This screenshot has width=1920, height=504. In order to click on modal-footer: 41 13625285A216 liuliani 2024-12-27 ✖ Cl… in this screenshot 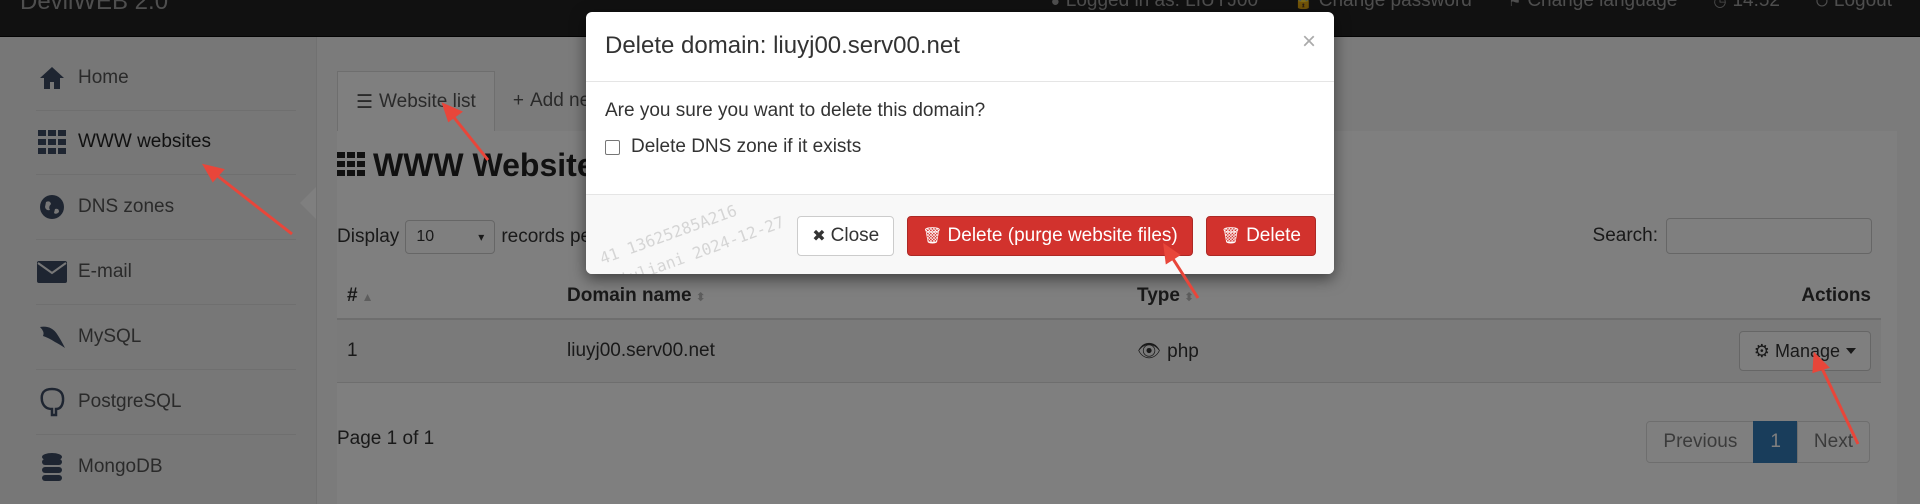, I will do `click(960, 234)`.